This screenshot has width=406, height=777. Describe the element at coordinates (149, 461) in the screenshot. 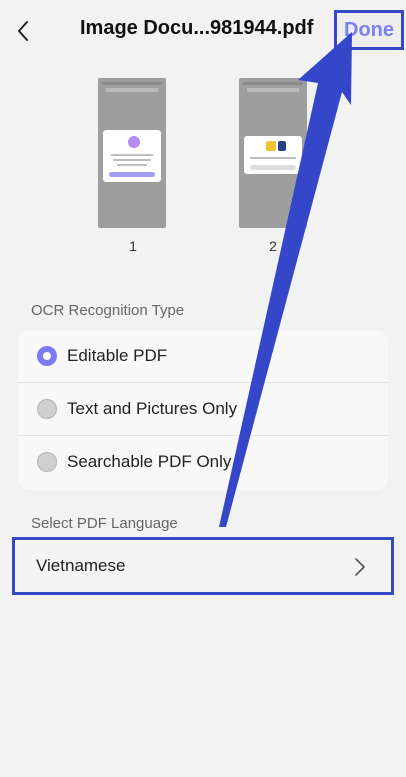

I see `ocr-option-label: Searchable PDF Only` at that location.